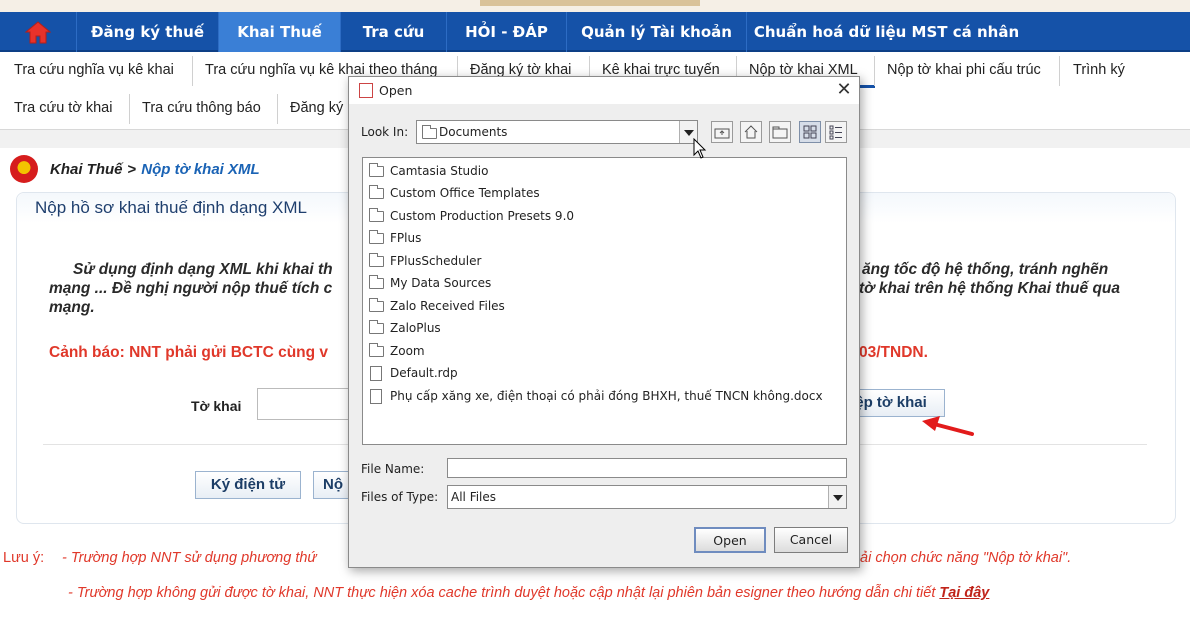 The width and height of the screenshot is (1190, 621). What do you see at coordinates (406, 238) in the screenshot?
I see `file-name: FPlus` at bounding box center [406, 238].